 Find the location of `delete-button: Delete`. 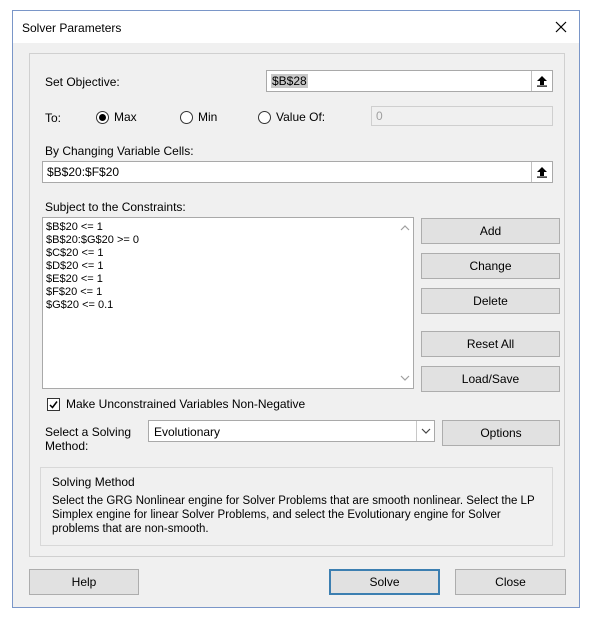

delete-button: Delete is located at coordinates (490, 301).